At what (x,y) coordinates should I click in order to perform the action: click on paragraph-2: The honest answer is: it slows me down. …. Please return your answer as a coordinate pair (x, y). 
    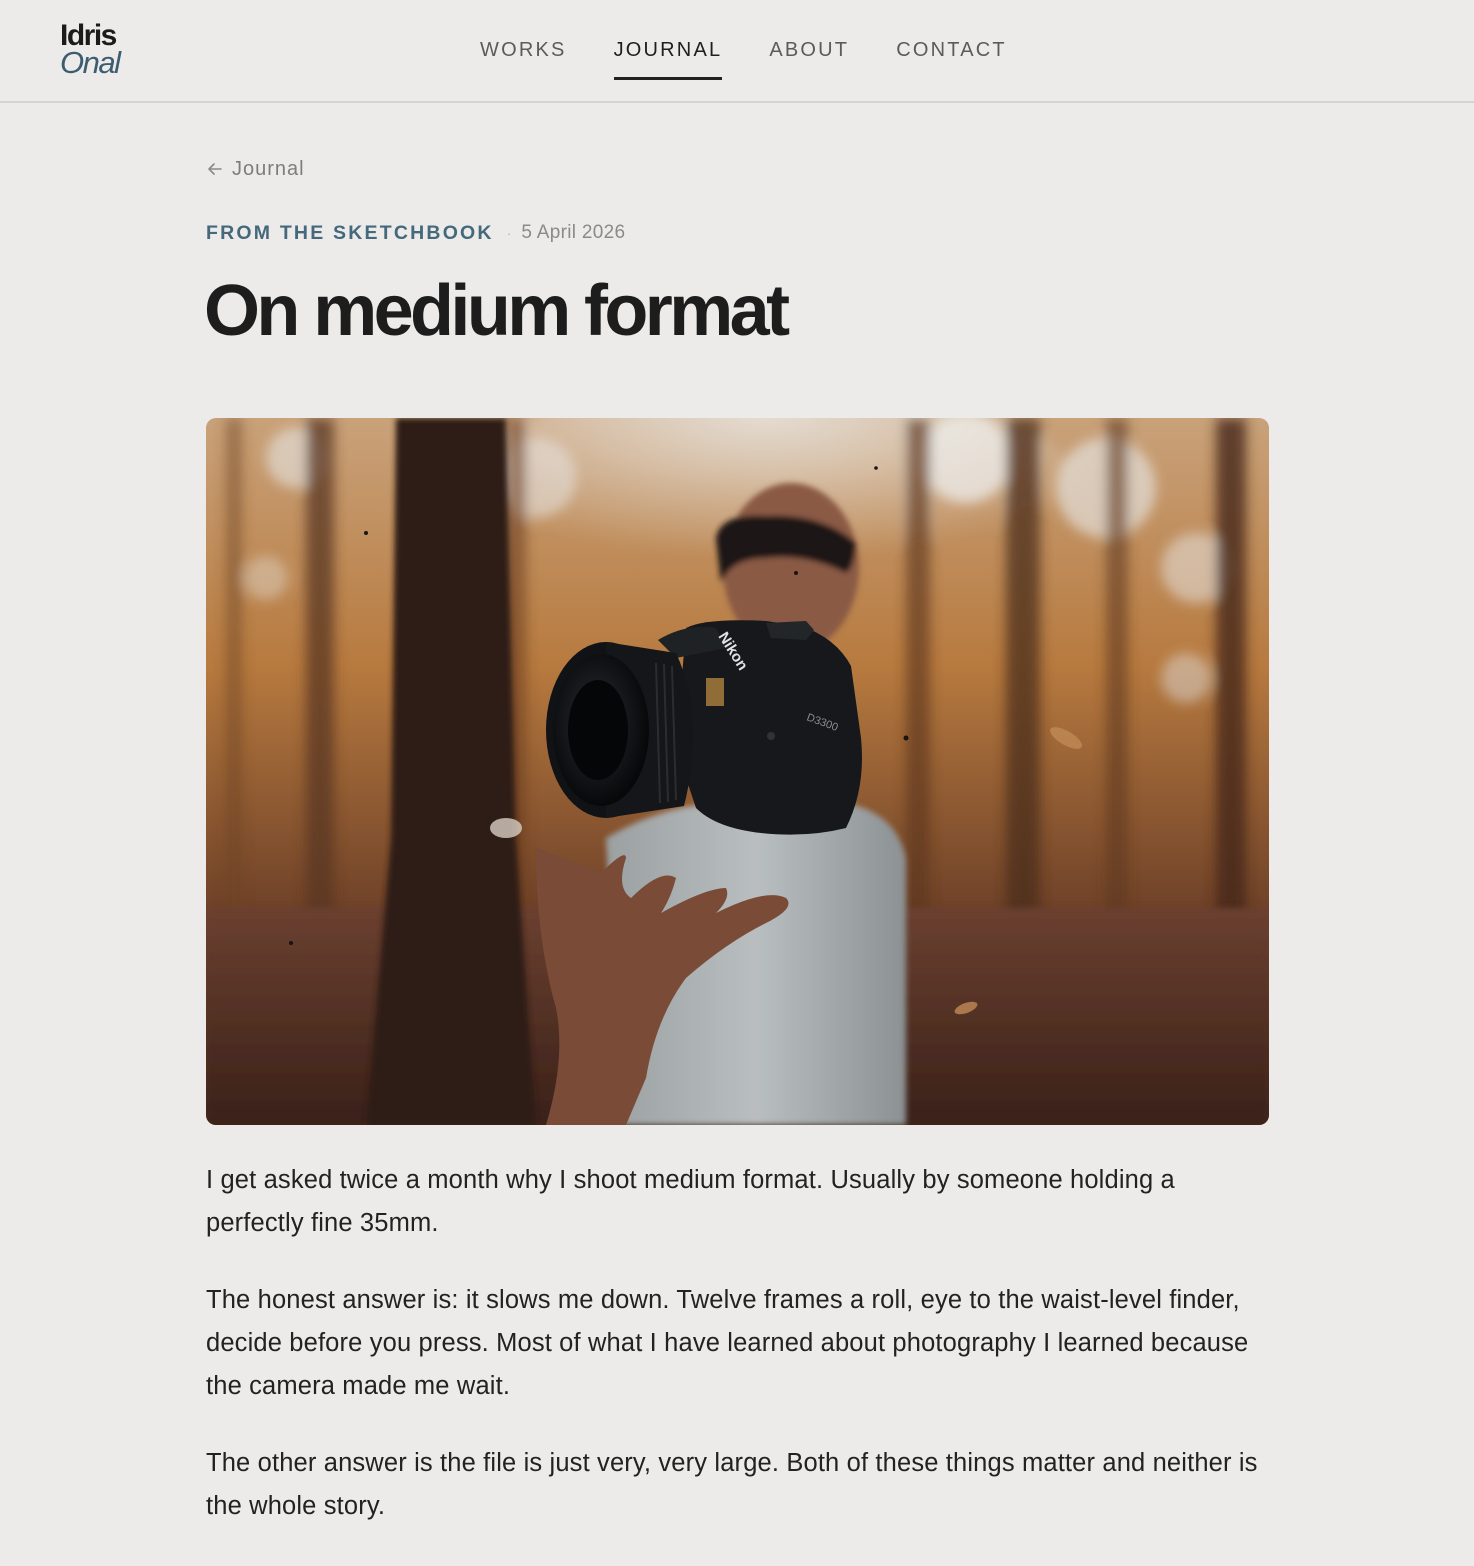
    Looking at the image, I should click on (727, 1343).